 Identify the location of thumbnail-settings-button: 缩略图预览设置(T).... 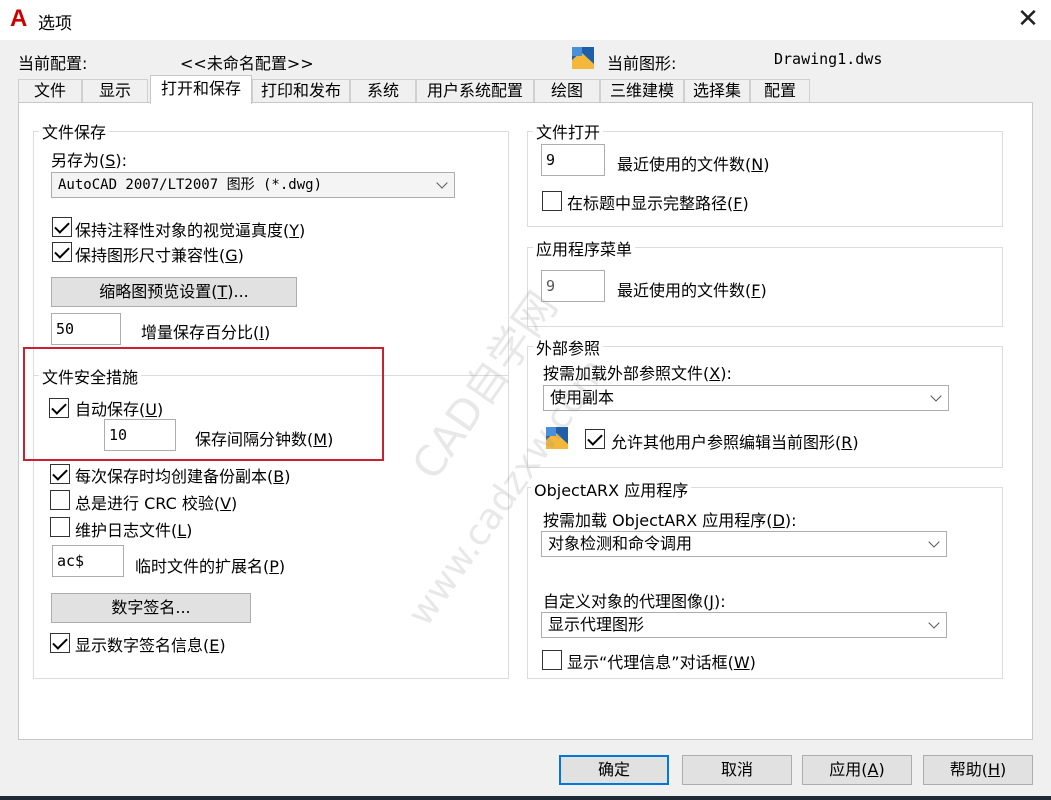
(174, 292).